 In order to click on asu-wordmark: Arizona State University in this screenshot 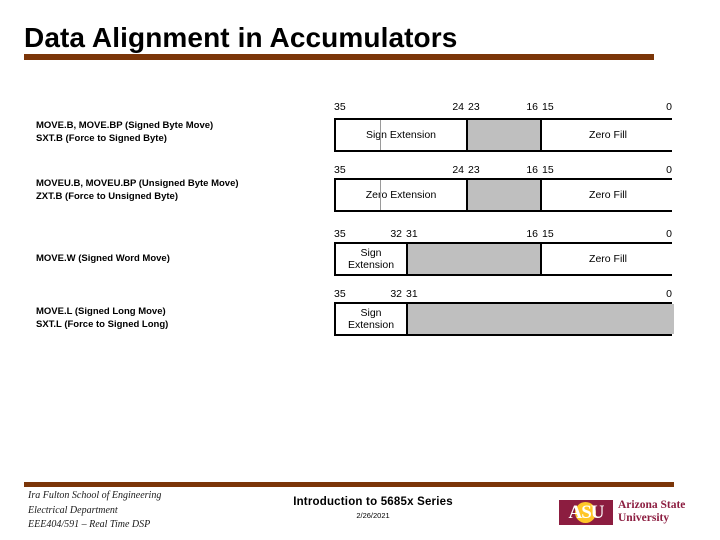, I will do `click(651, 512)`.